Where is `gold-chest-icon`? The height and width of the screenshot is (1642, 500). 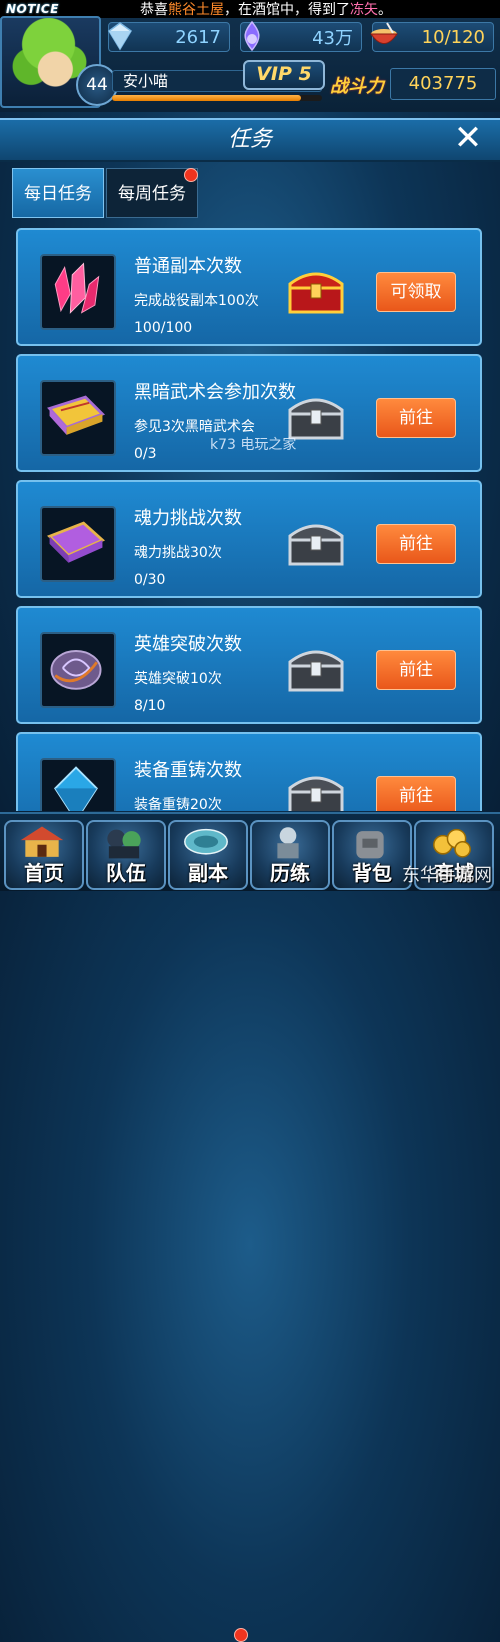
gold-chest-icon is located at coordinates (316, 293).